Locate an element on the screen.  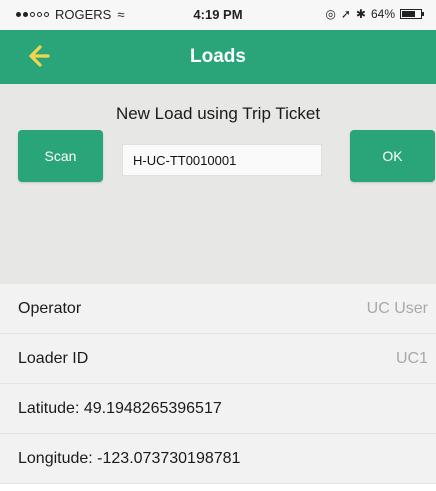
page-title: Loads is located at coordinates (218, 56).